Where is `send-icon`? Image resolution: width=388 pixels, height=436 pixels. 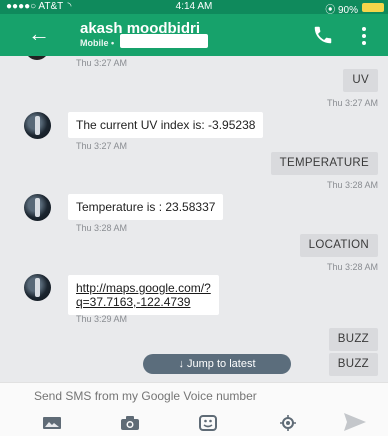
send-icon is located at coordinates (355, 422).